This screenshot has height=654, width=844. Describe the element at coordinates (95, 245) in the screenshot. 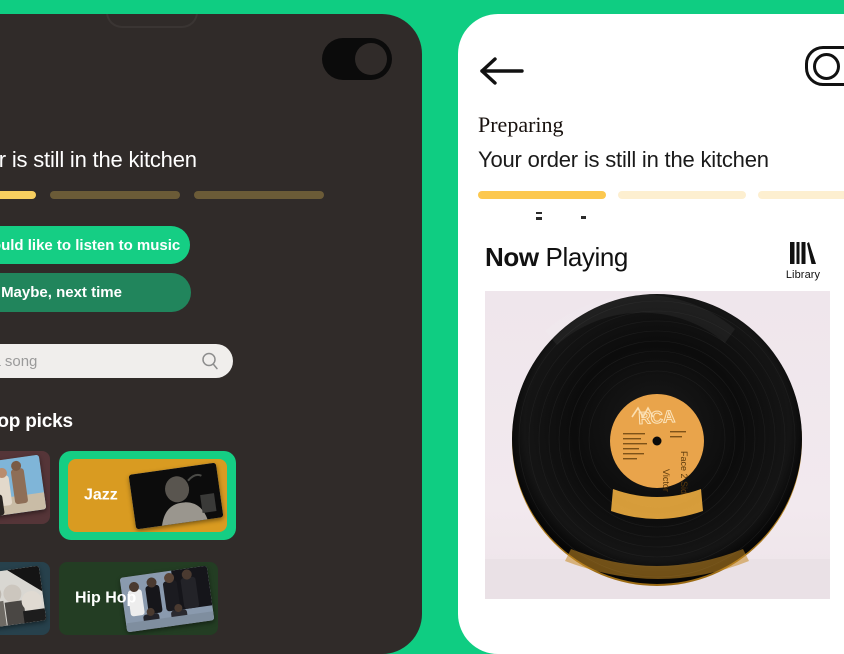

I see `listen-to-music-button: Yes, I would like to listen to music` at that location.